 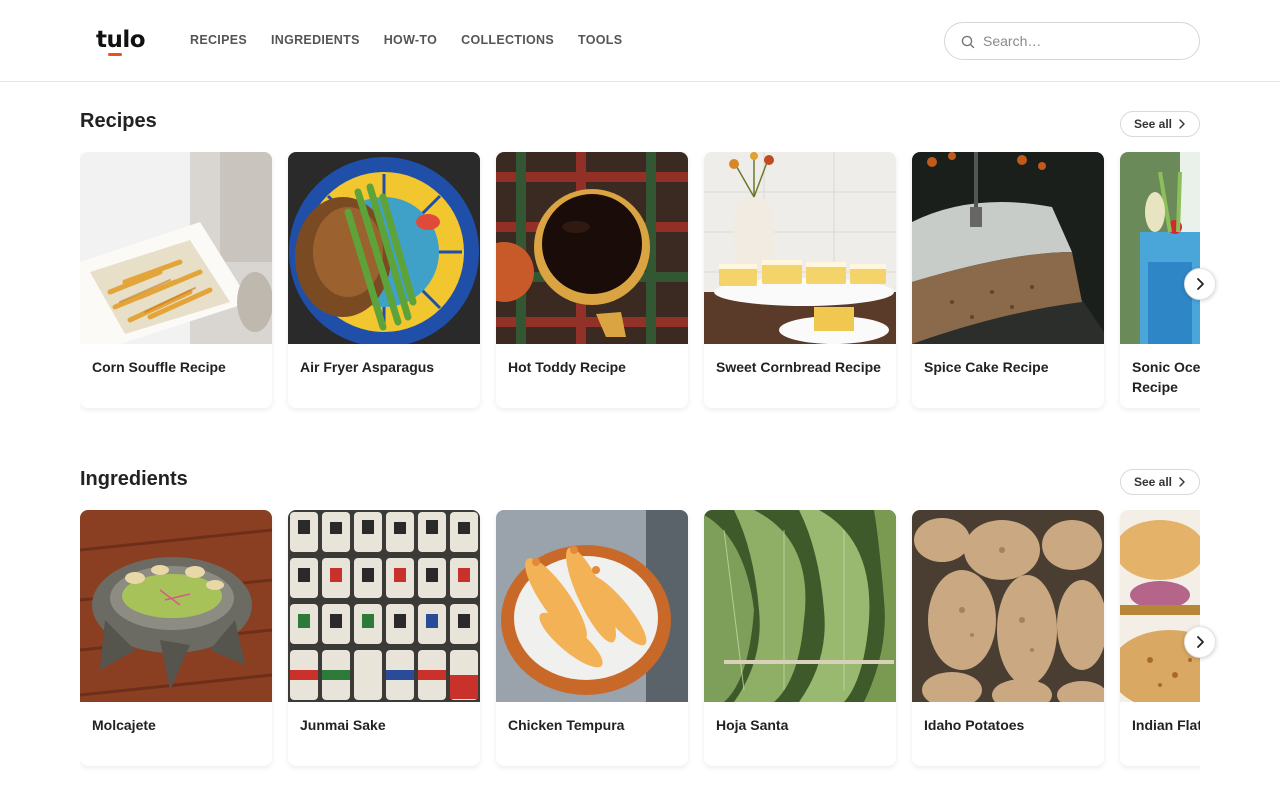 I want to click on recipe-title: Corn Souffle Recipe, so click(x=159, y=367).